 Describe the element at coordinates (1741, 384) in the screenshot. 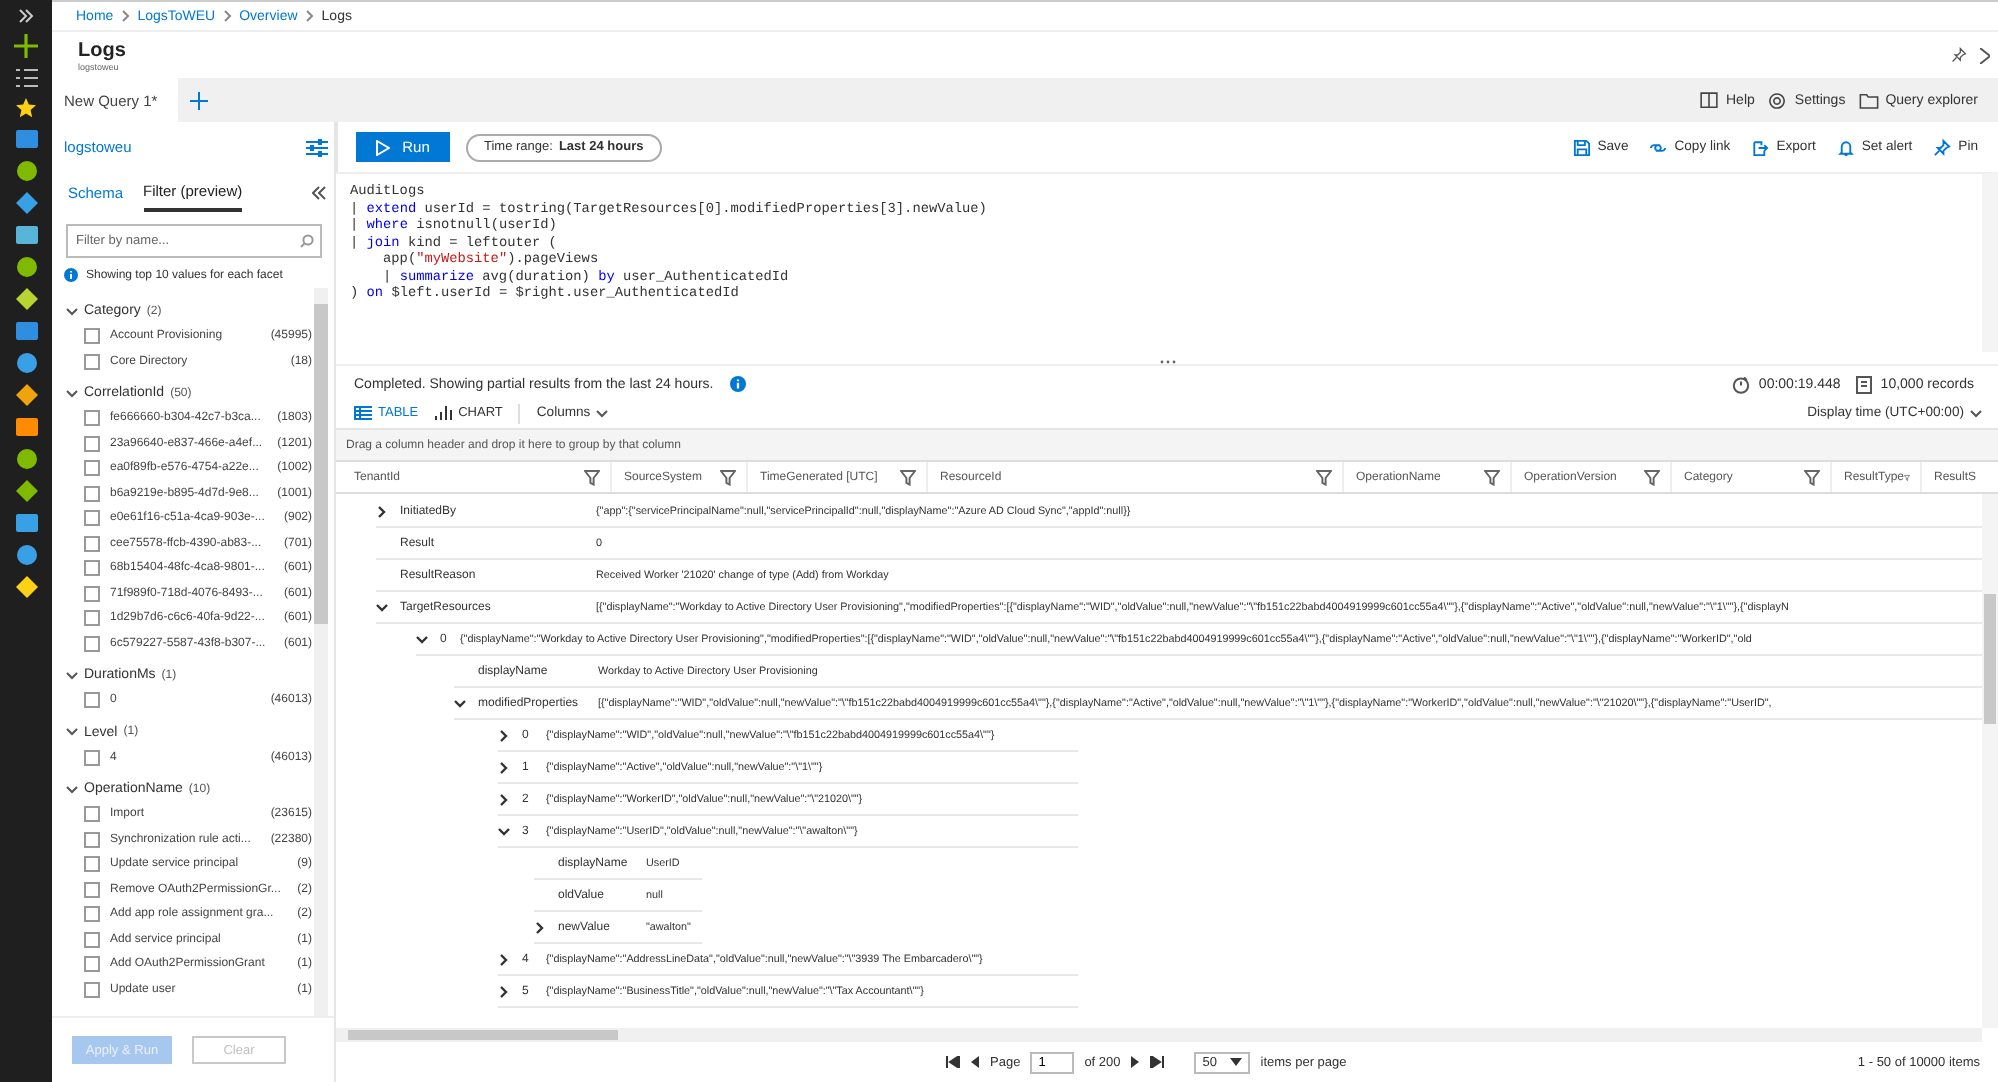

I see `timer-icon` at that location.